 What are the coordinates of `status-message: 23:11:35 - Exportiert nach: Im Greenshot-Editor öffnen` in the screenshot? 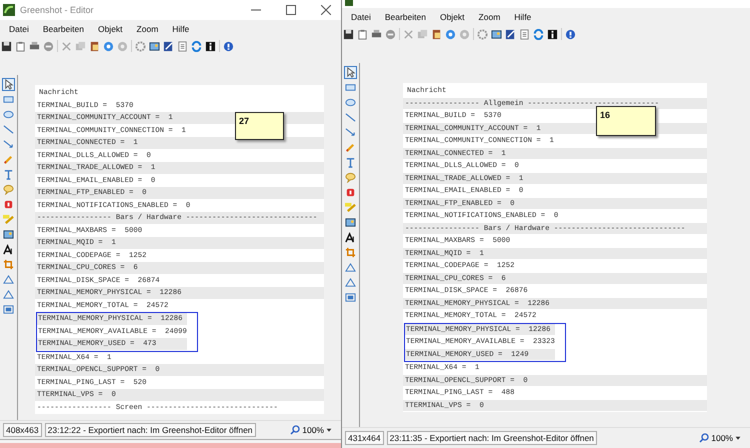 It's located at (491, 438).